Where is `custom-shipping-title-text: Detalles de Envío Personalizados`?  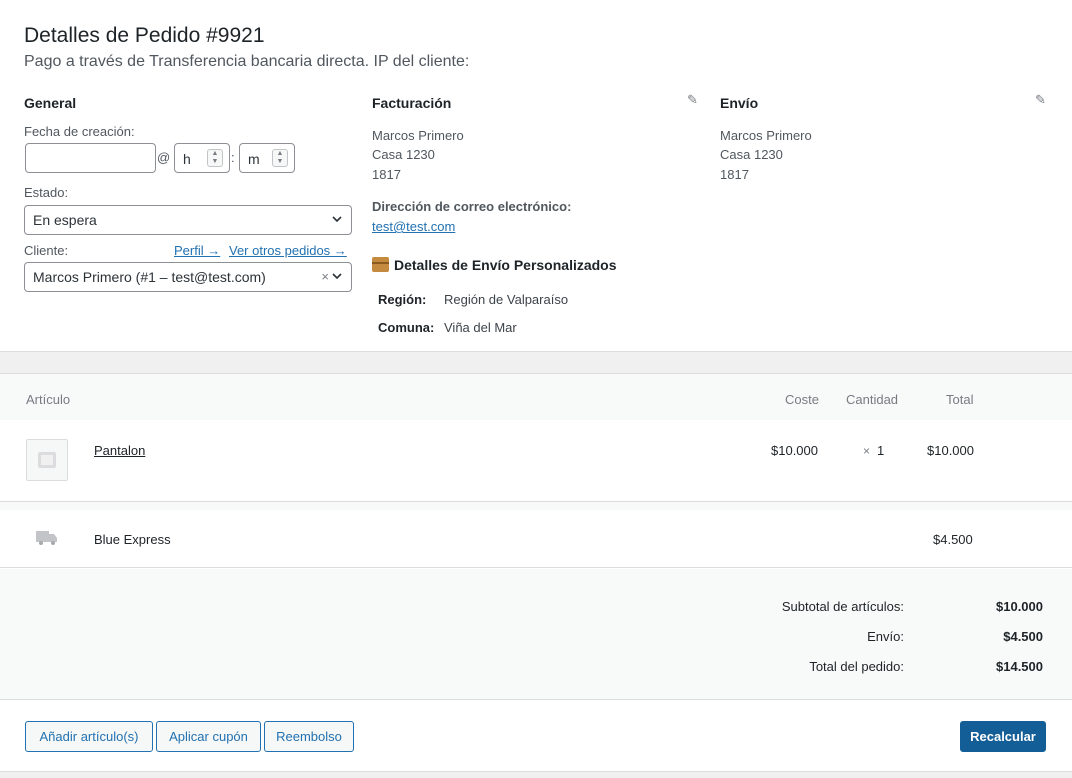 custom-shipping-title-text: Detalles de Envío Personalizados is located at coordinates (505, 265).